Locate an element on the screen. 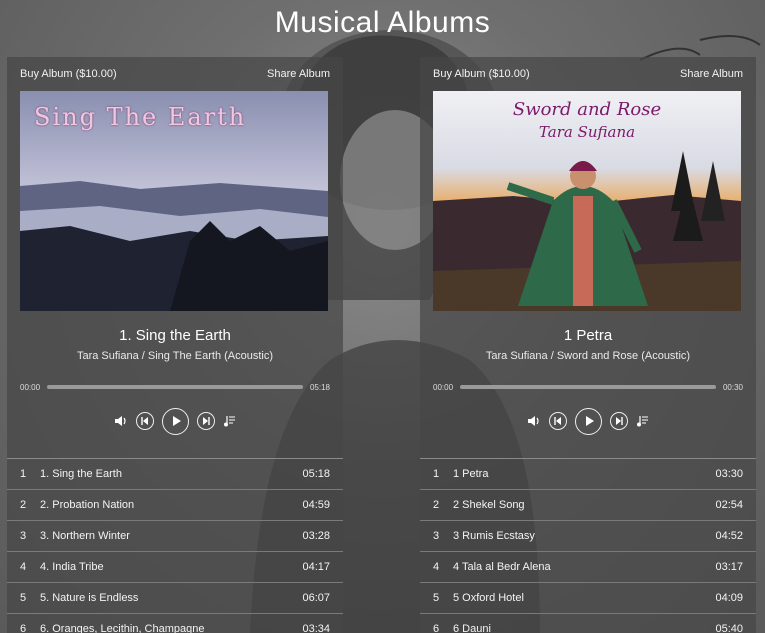 The image size is (765, 633). track-name: 5. Nature is Endless is located at coordinates (89, 598).